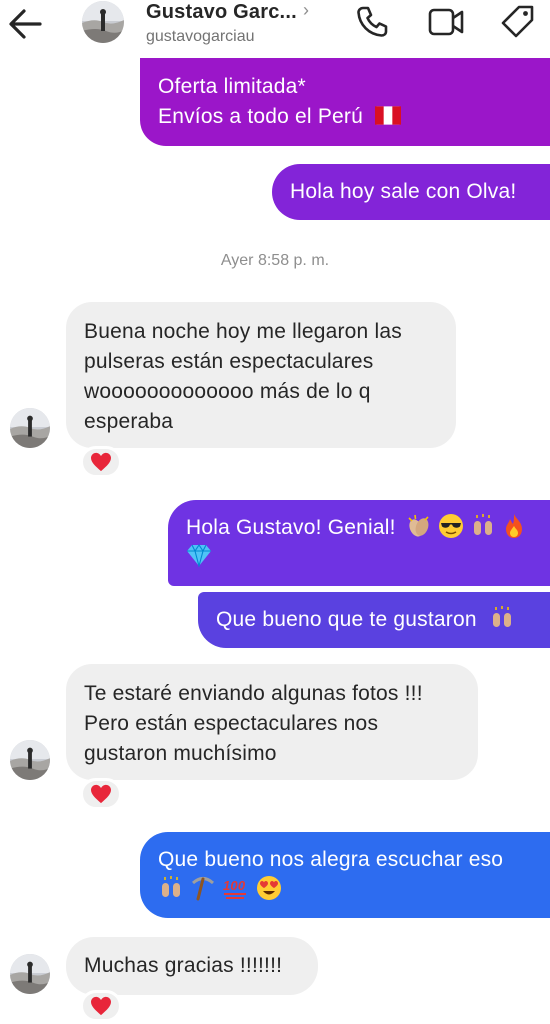 The height and width of the screenshot is (1024, 550). What do you see at coordinates (183, 965) in the screenshot?
I see `message-text: Muchas gracias !!!!!!!` at bounding box center [183, 965].